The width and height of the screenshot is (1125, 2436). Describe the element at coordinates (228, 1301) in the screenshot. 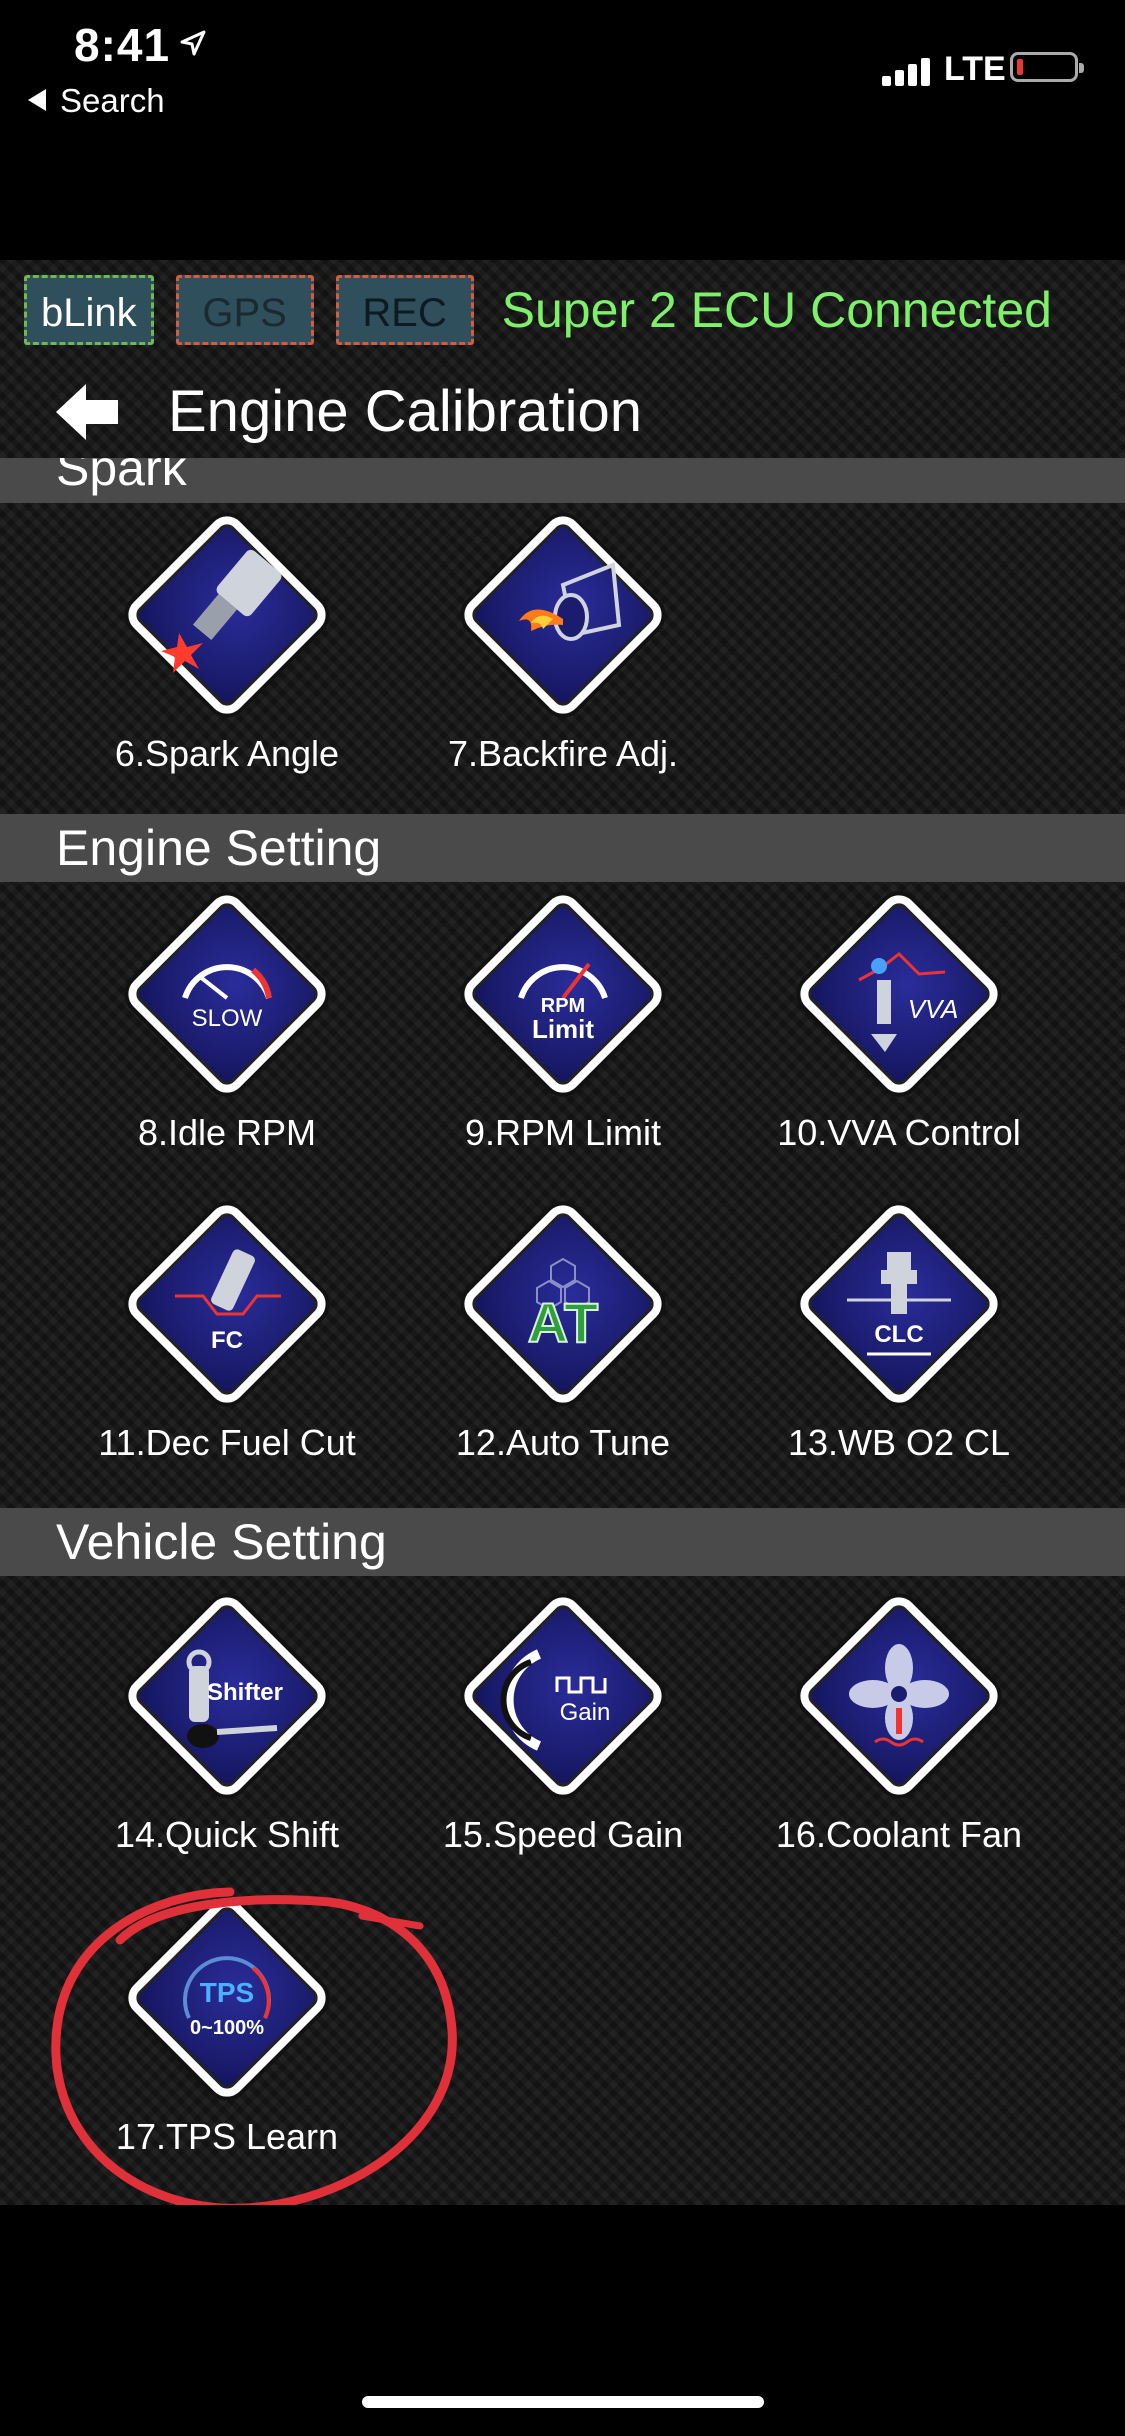

I see `fuel-injector-icon: FC` at that location.